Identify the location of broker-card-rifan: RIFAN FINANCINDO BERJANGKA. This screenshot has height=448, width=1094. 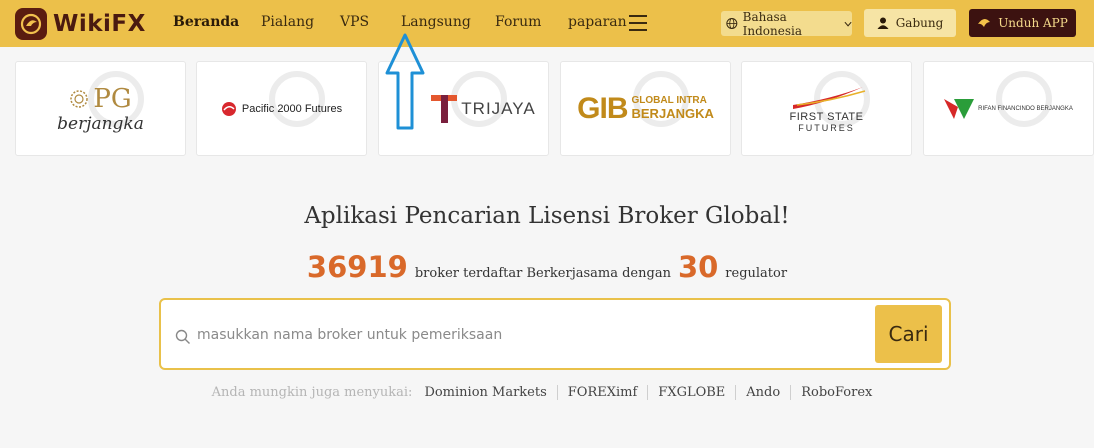
(1008, 108).